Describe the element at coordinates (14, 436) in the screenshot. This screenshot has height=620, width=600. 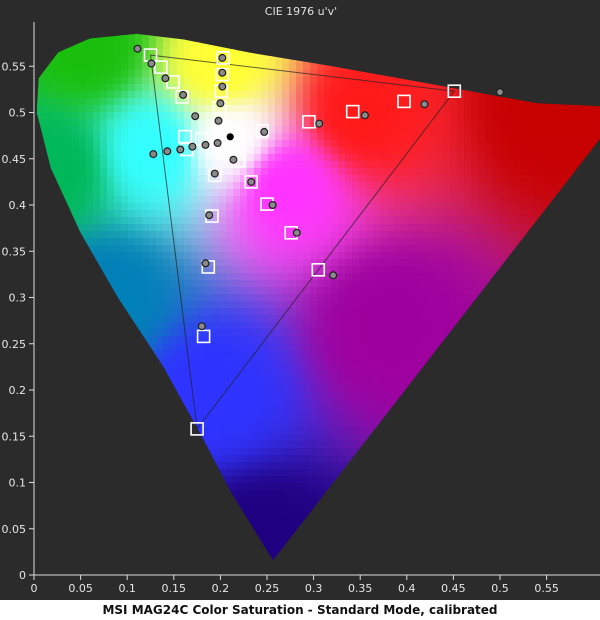
I see `y-tick-label: 0.15` at that location.